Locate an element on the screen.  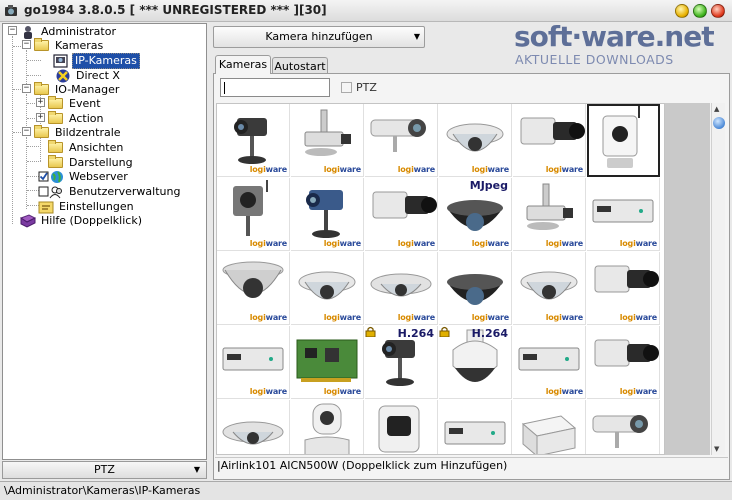
tree-item-label: Webserver is located at coordinates (98, 176).